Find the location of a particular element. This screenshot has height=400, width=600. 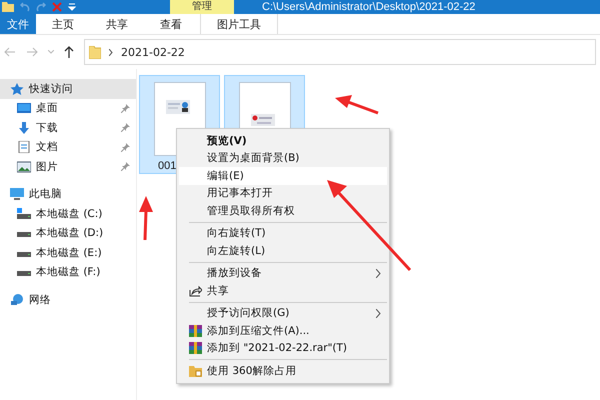

star-icon is located at coordinates (17, 88).